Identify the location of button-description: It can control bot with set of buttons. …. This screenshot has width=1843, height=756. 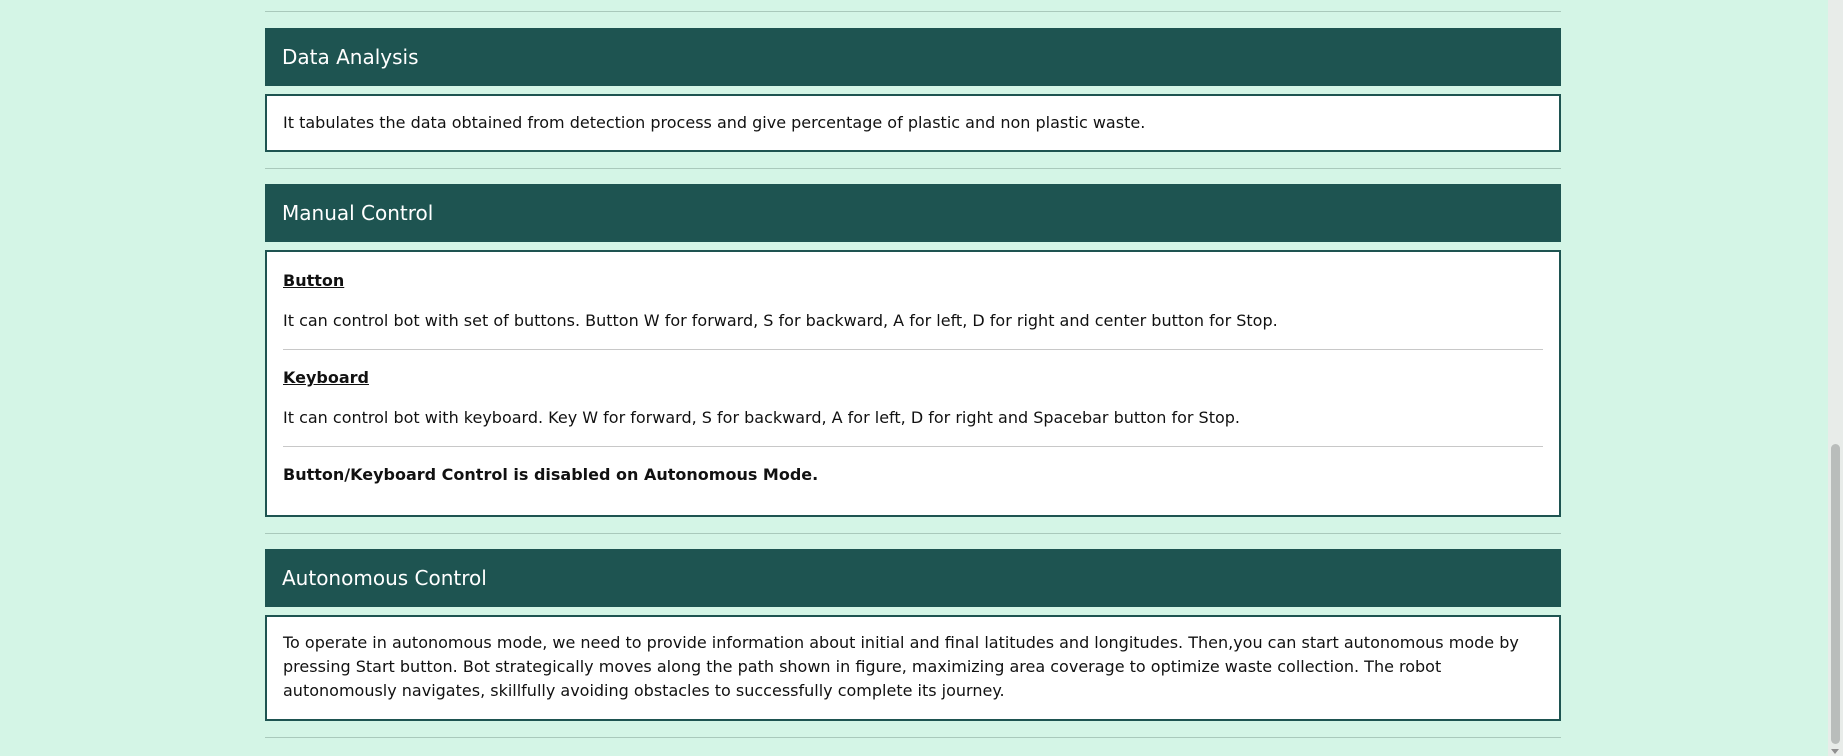
(780, 320).